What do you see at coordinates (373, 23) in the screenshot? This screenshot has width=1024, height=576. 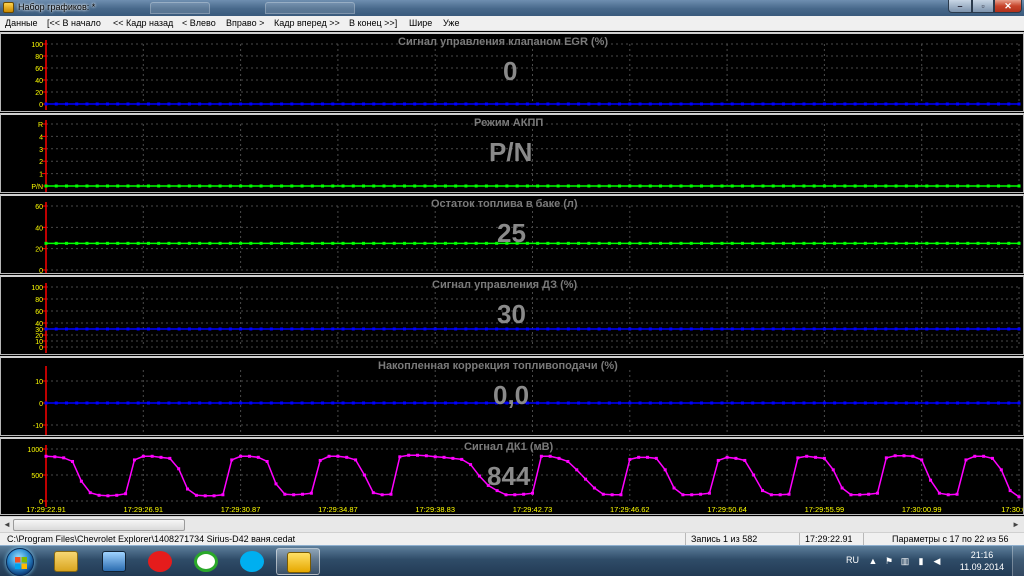 I see `menu-to-end: В конец >>]` at bounding box center [373, 23].